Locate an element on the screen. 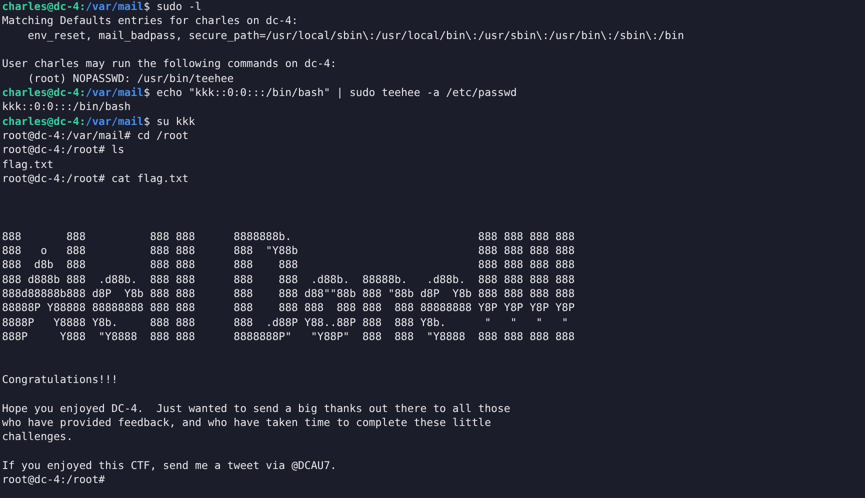 Image resolution: width=865 pixels, height=498 pixels. output-line: flag.txt is located at coordinates (28, 164).